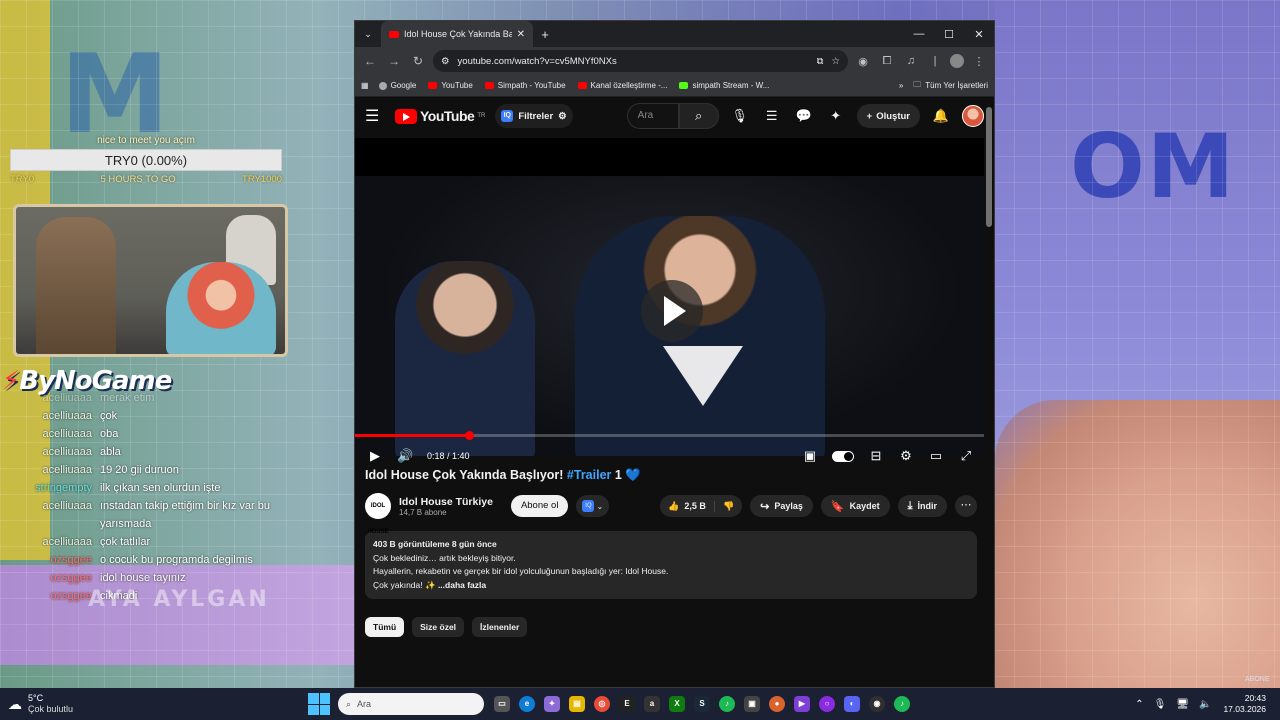 This screenshot has width=1280, height=720. I want to click on dislike-button: 👎, so click(728, 506).